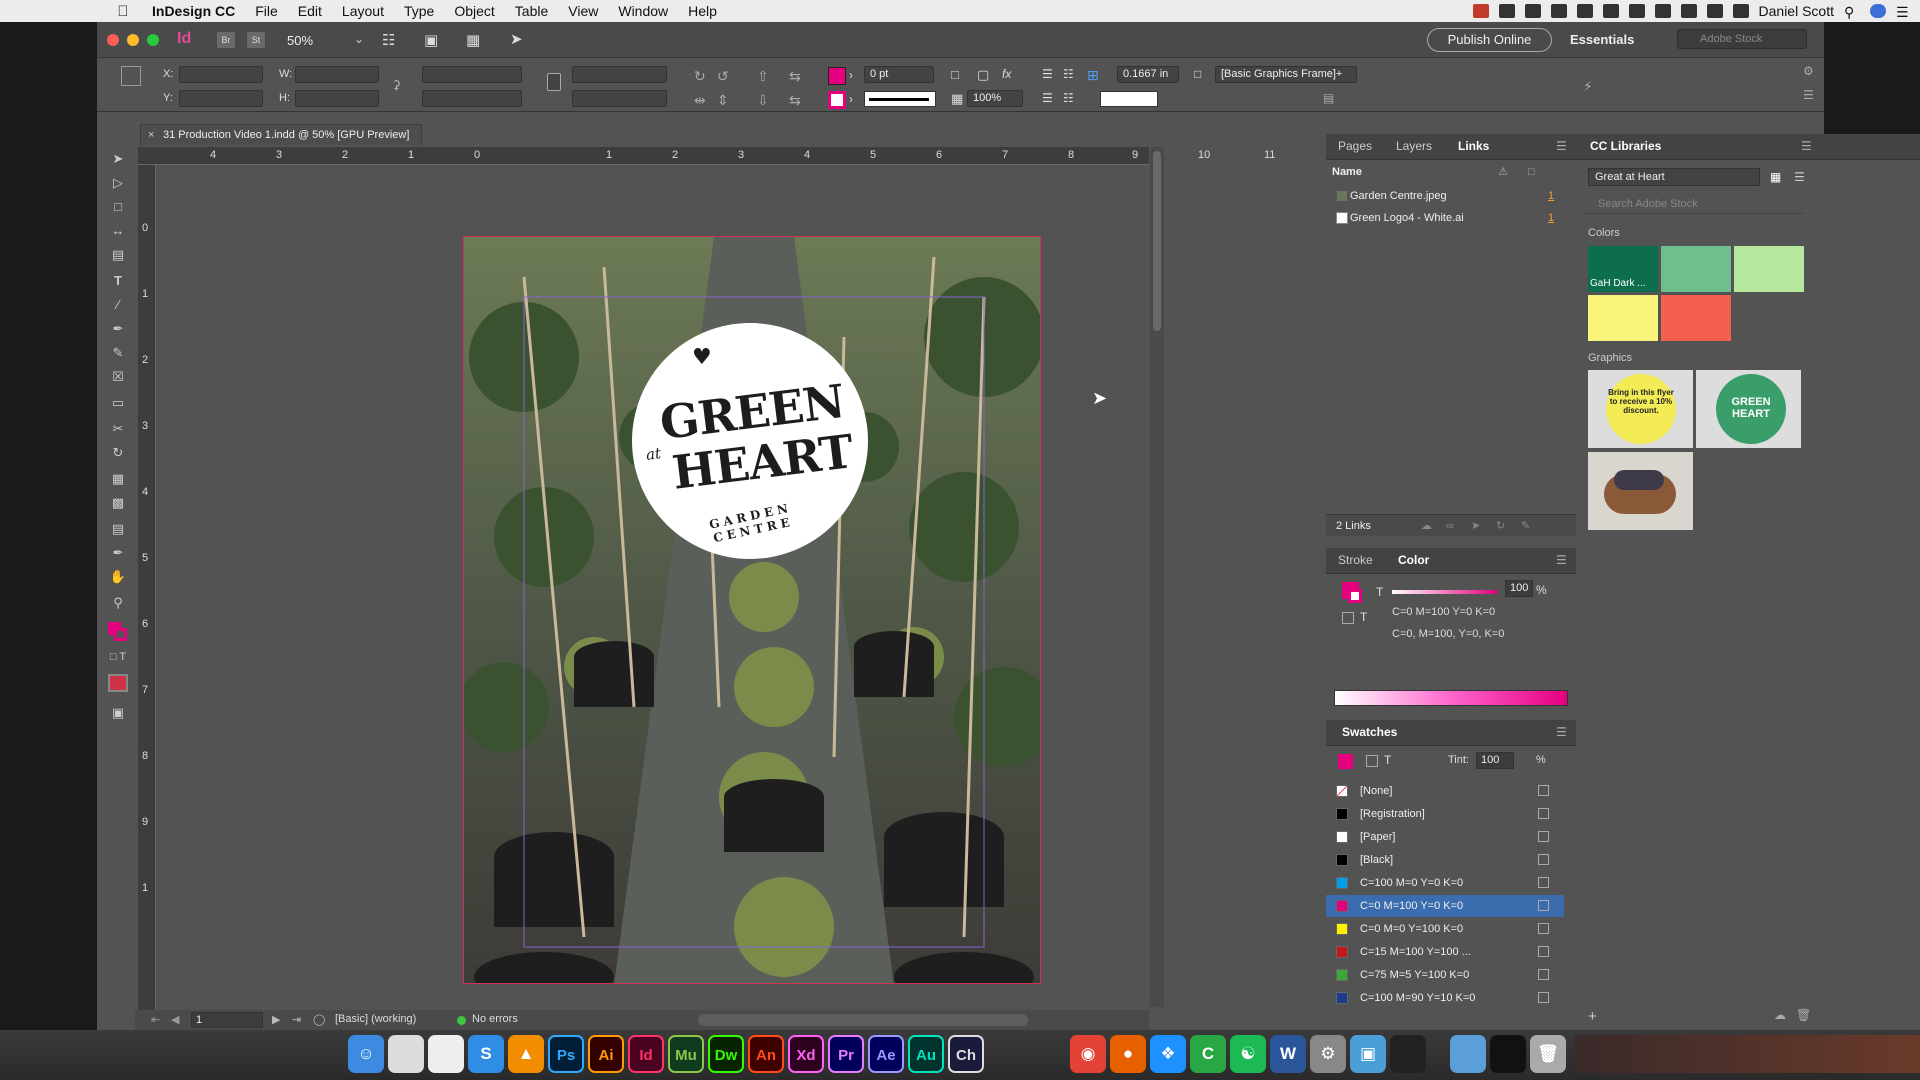 The image size is (1920, 1080). What do you see at coordinates (1674, 177) in the screenshot?
I see `library-selector: Great at Heart` at bounding box center [1674, 177].